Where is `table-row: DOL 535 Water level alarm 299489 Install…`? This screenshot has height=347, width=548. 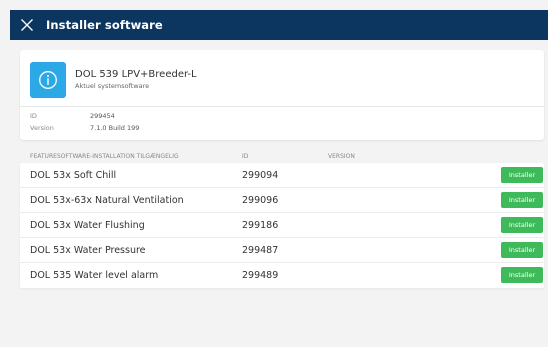 table-row: DOL 535 Water level alarm 299489 Install… is located at coordinates (282, 275).